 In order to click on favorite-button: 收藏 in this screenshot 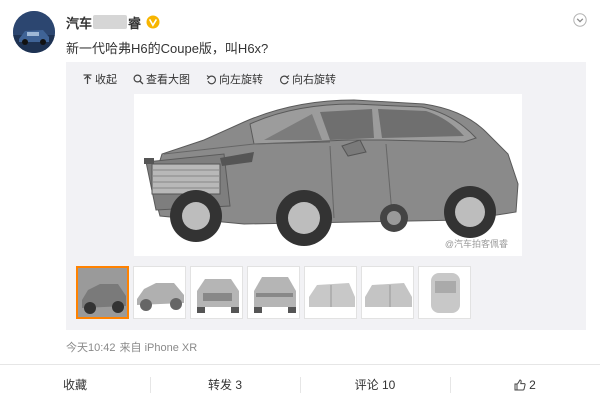, I will do `click(75, 384)`.